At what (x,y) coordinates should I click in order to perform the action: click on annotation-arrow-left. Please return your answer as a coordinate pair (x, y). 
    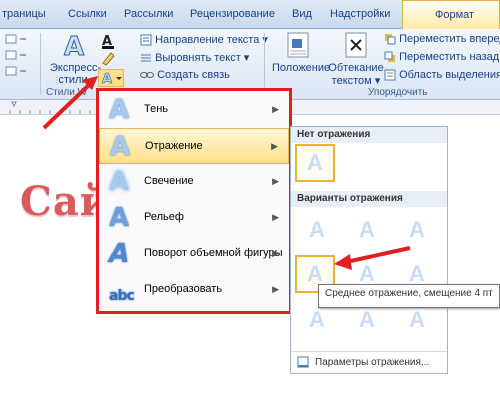
    Looking at the image, I should click on (68, 105).